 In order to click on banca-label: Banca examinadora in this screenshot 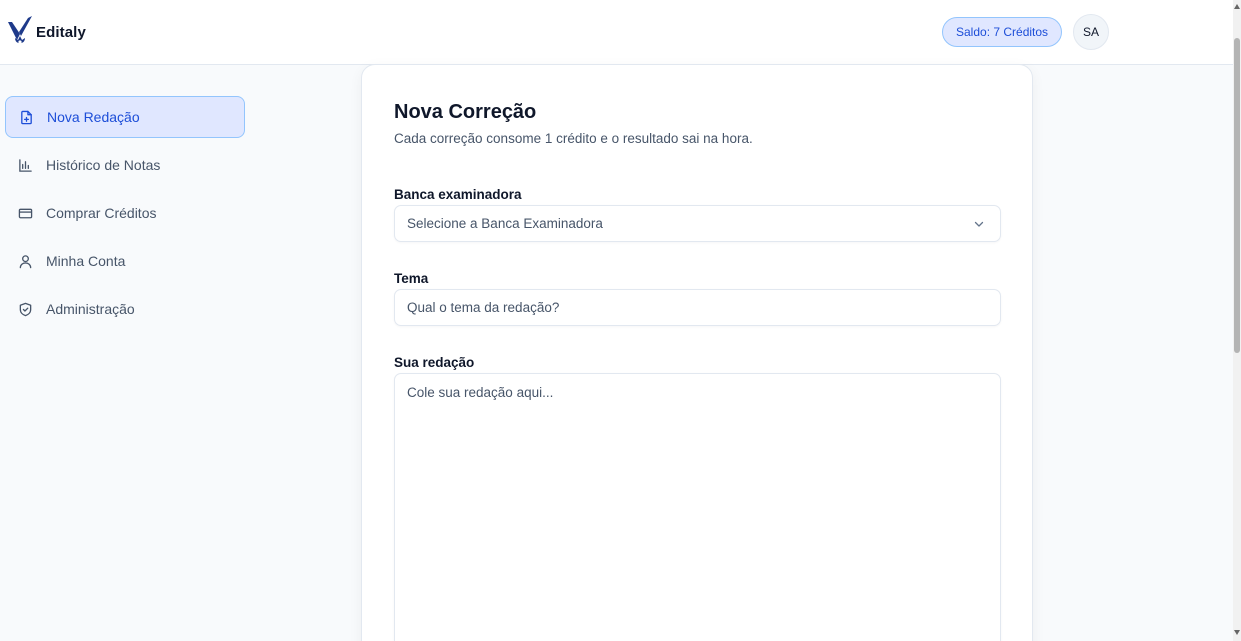, I will do `click(458, 194)`.